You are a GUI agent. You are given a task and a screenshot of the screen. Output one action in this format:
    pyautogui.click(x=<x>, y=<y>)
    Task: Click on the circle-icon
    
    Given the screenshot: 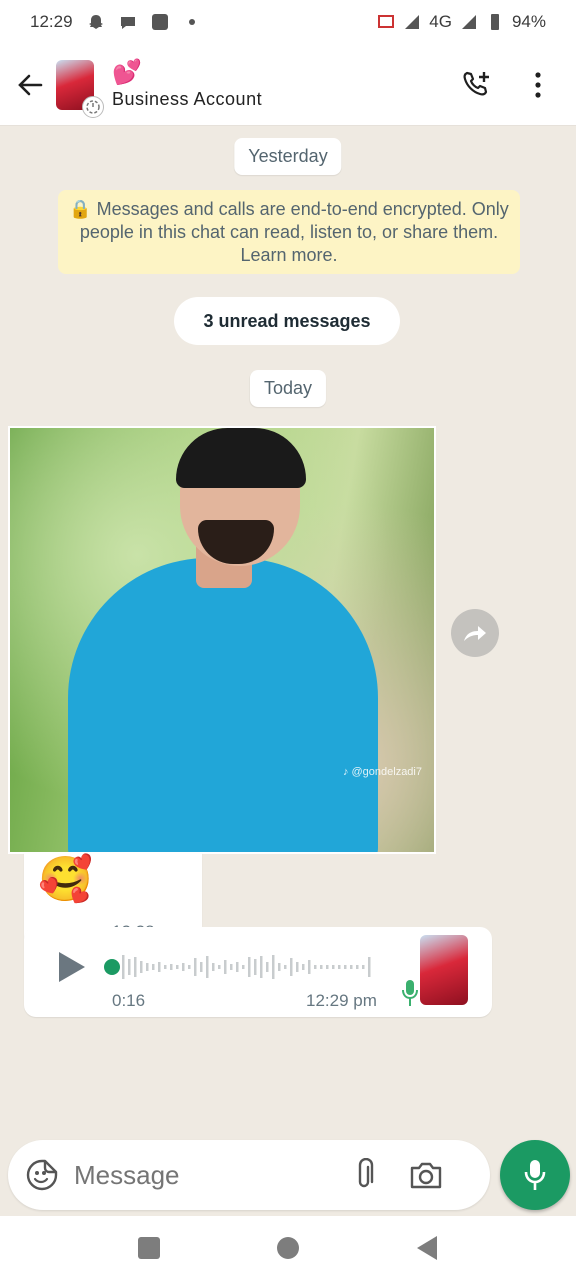 What is the action you would take?
    pyautogui.click(x=287, y=1248)
    